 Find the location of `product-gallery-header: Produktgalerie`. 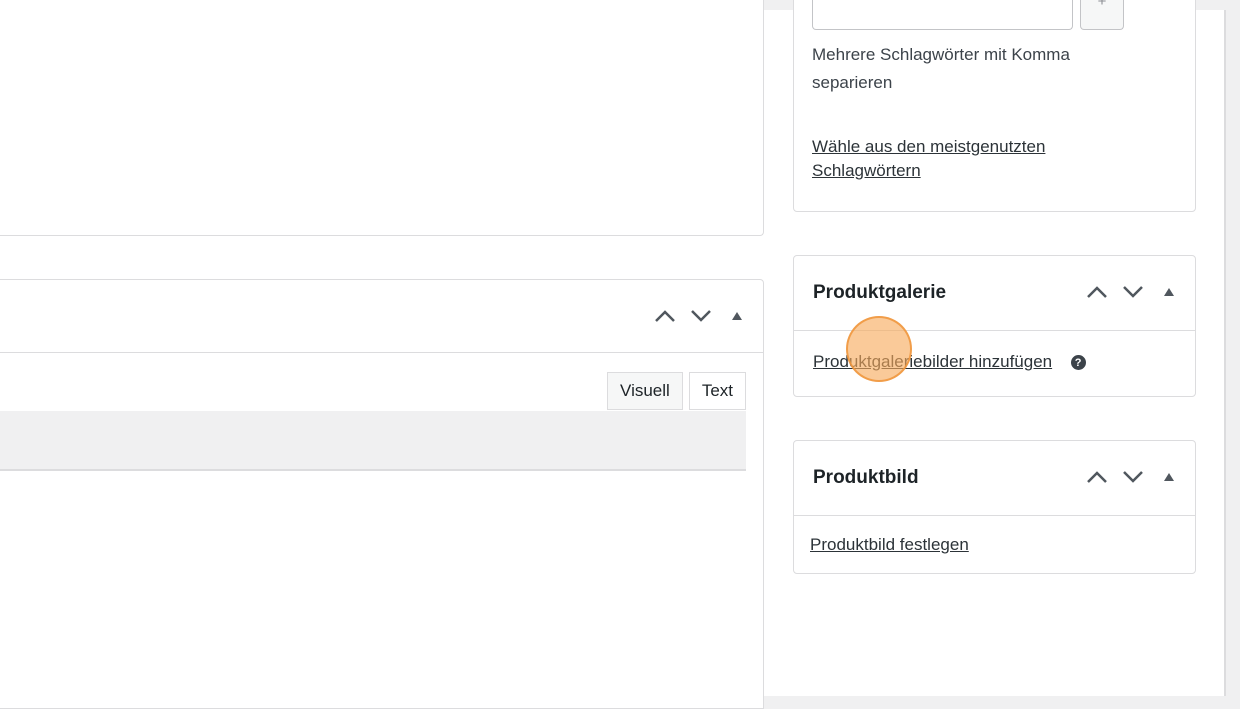

product-gallery-header: Produktgalerie is located at coordinates (994, 293).